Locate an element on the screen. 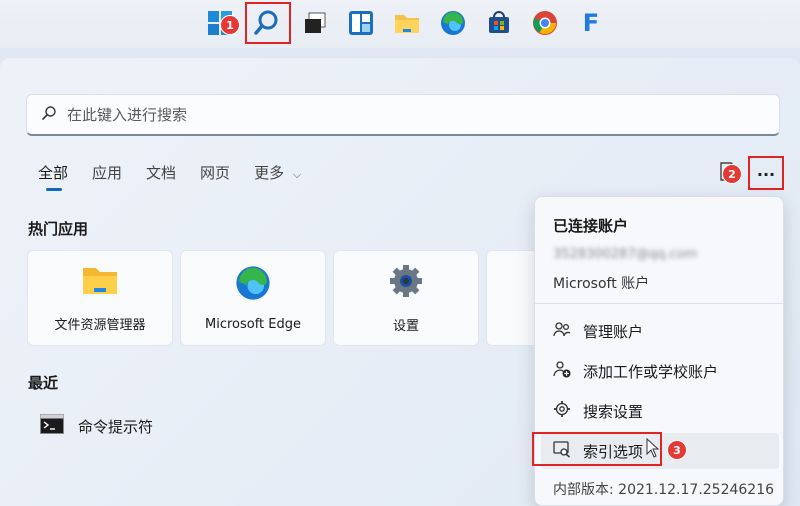  search-highlight-frame is located at coordinates (268, 23).